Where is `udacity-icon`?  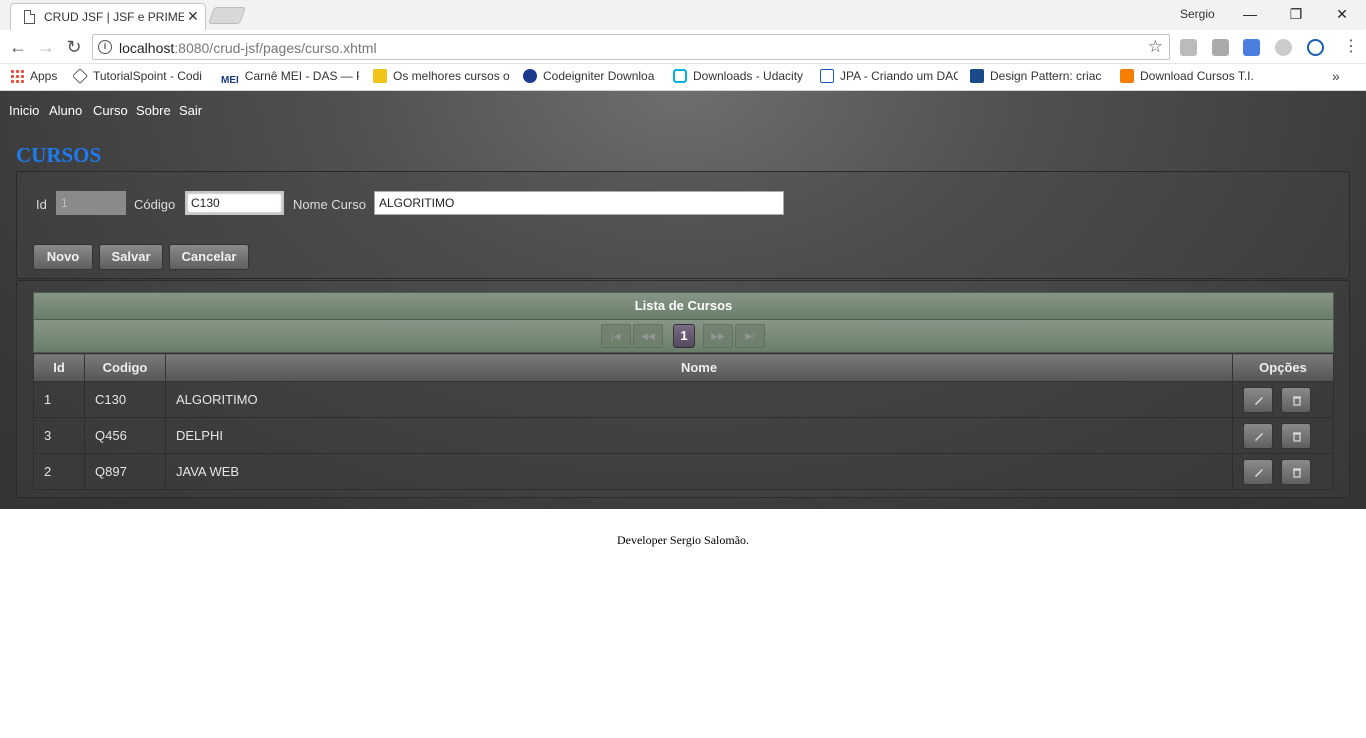 udacity-icon is located at coordinates (680, 76).